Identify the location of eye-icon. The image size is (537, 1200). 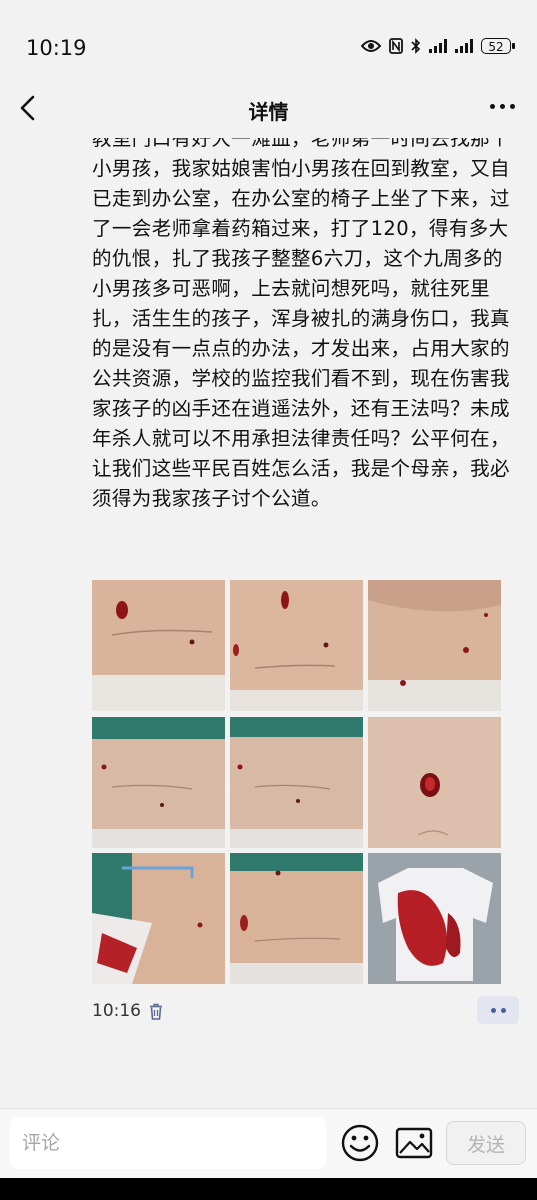
(371, 46).